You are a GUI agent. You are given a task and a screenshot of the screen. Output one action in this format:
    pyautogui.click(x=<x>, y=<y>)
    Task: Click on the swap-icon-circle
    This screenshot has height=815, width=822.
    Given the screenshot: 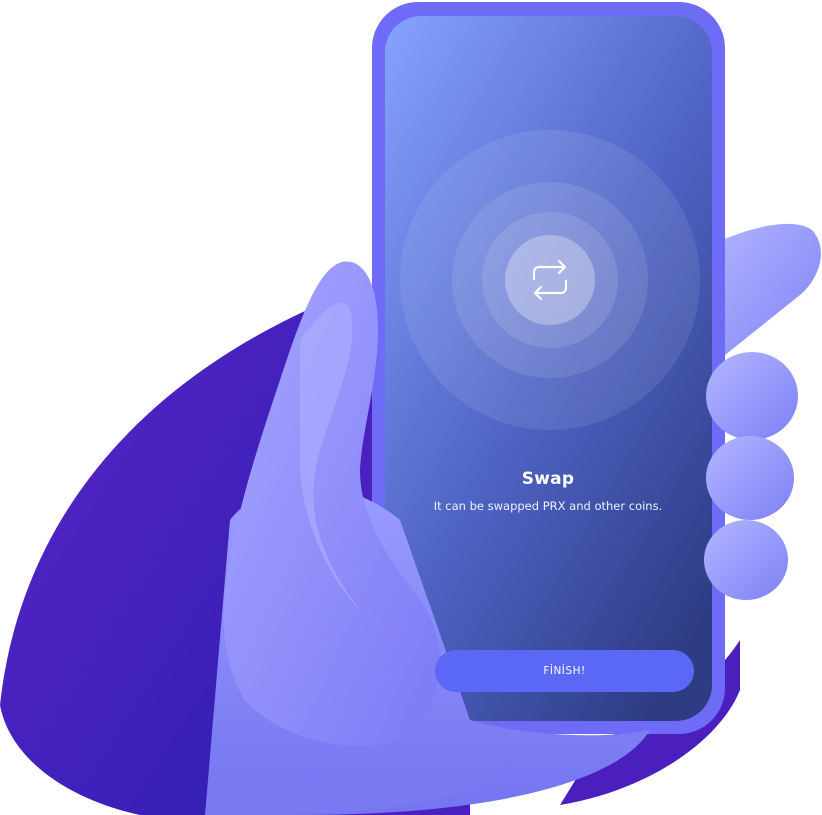 What is the action you would take?
    pyautogui.click(x=550, y=280)
    